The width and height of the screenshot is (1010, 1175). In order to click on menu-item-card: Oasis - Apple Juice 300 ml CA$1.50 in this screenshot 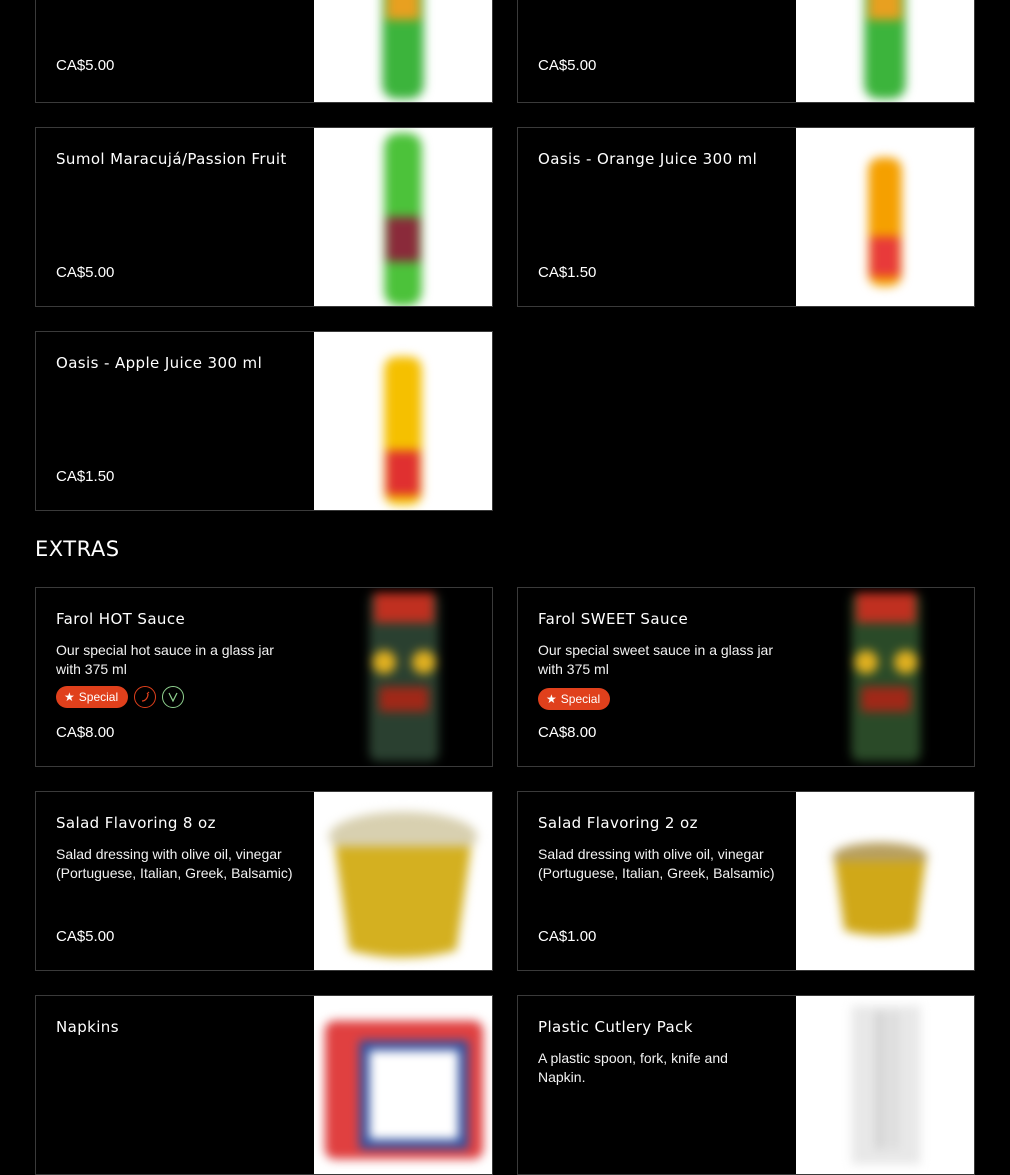, I will do `click(264, 421)`.